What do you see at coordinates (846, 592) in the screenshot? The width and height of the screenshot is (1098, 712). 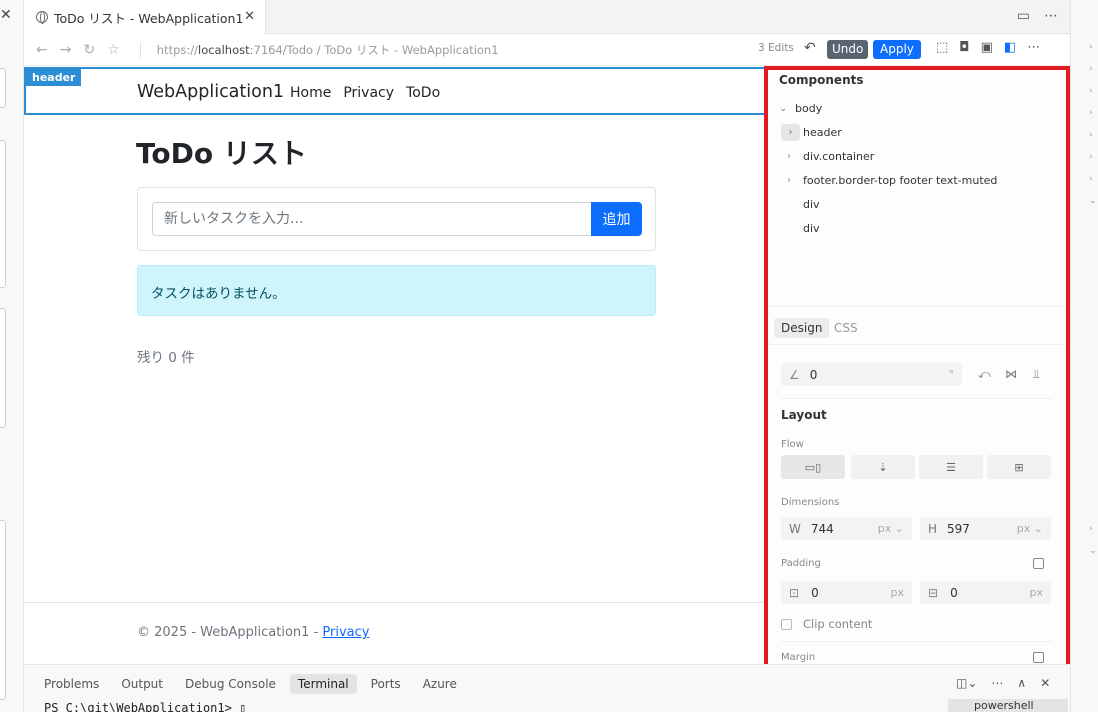 I see `padding-horizontal-field: ⊡ 0 px` at bounding box center [846, 592].